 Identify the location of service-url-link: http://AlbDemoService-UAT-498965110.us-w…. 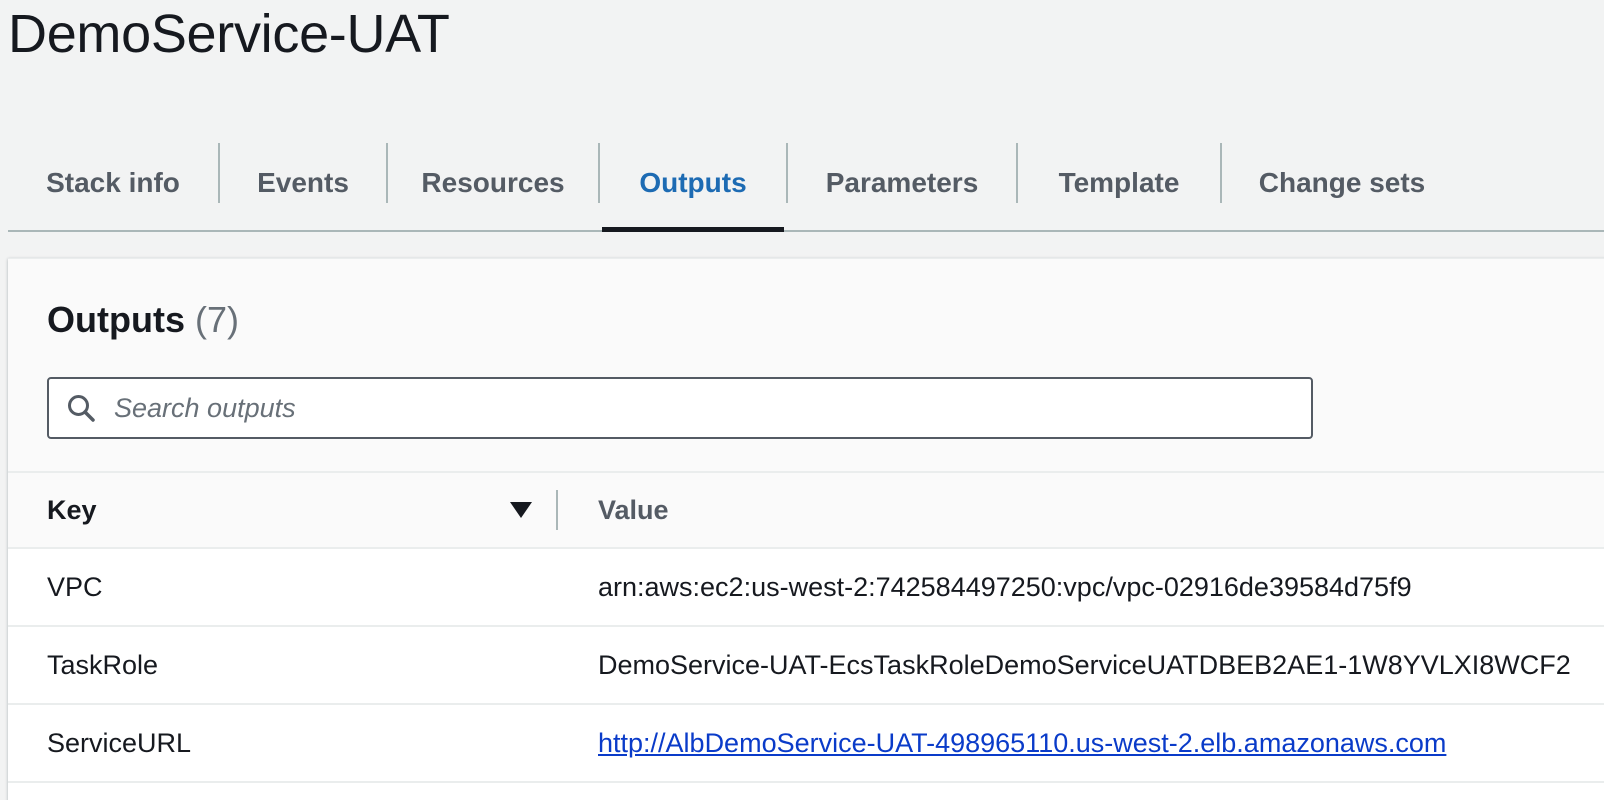
(1022, 743).